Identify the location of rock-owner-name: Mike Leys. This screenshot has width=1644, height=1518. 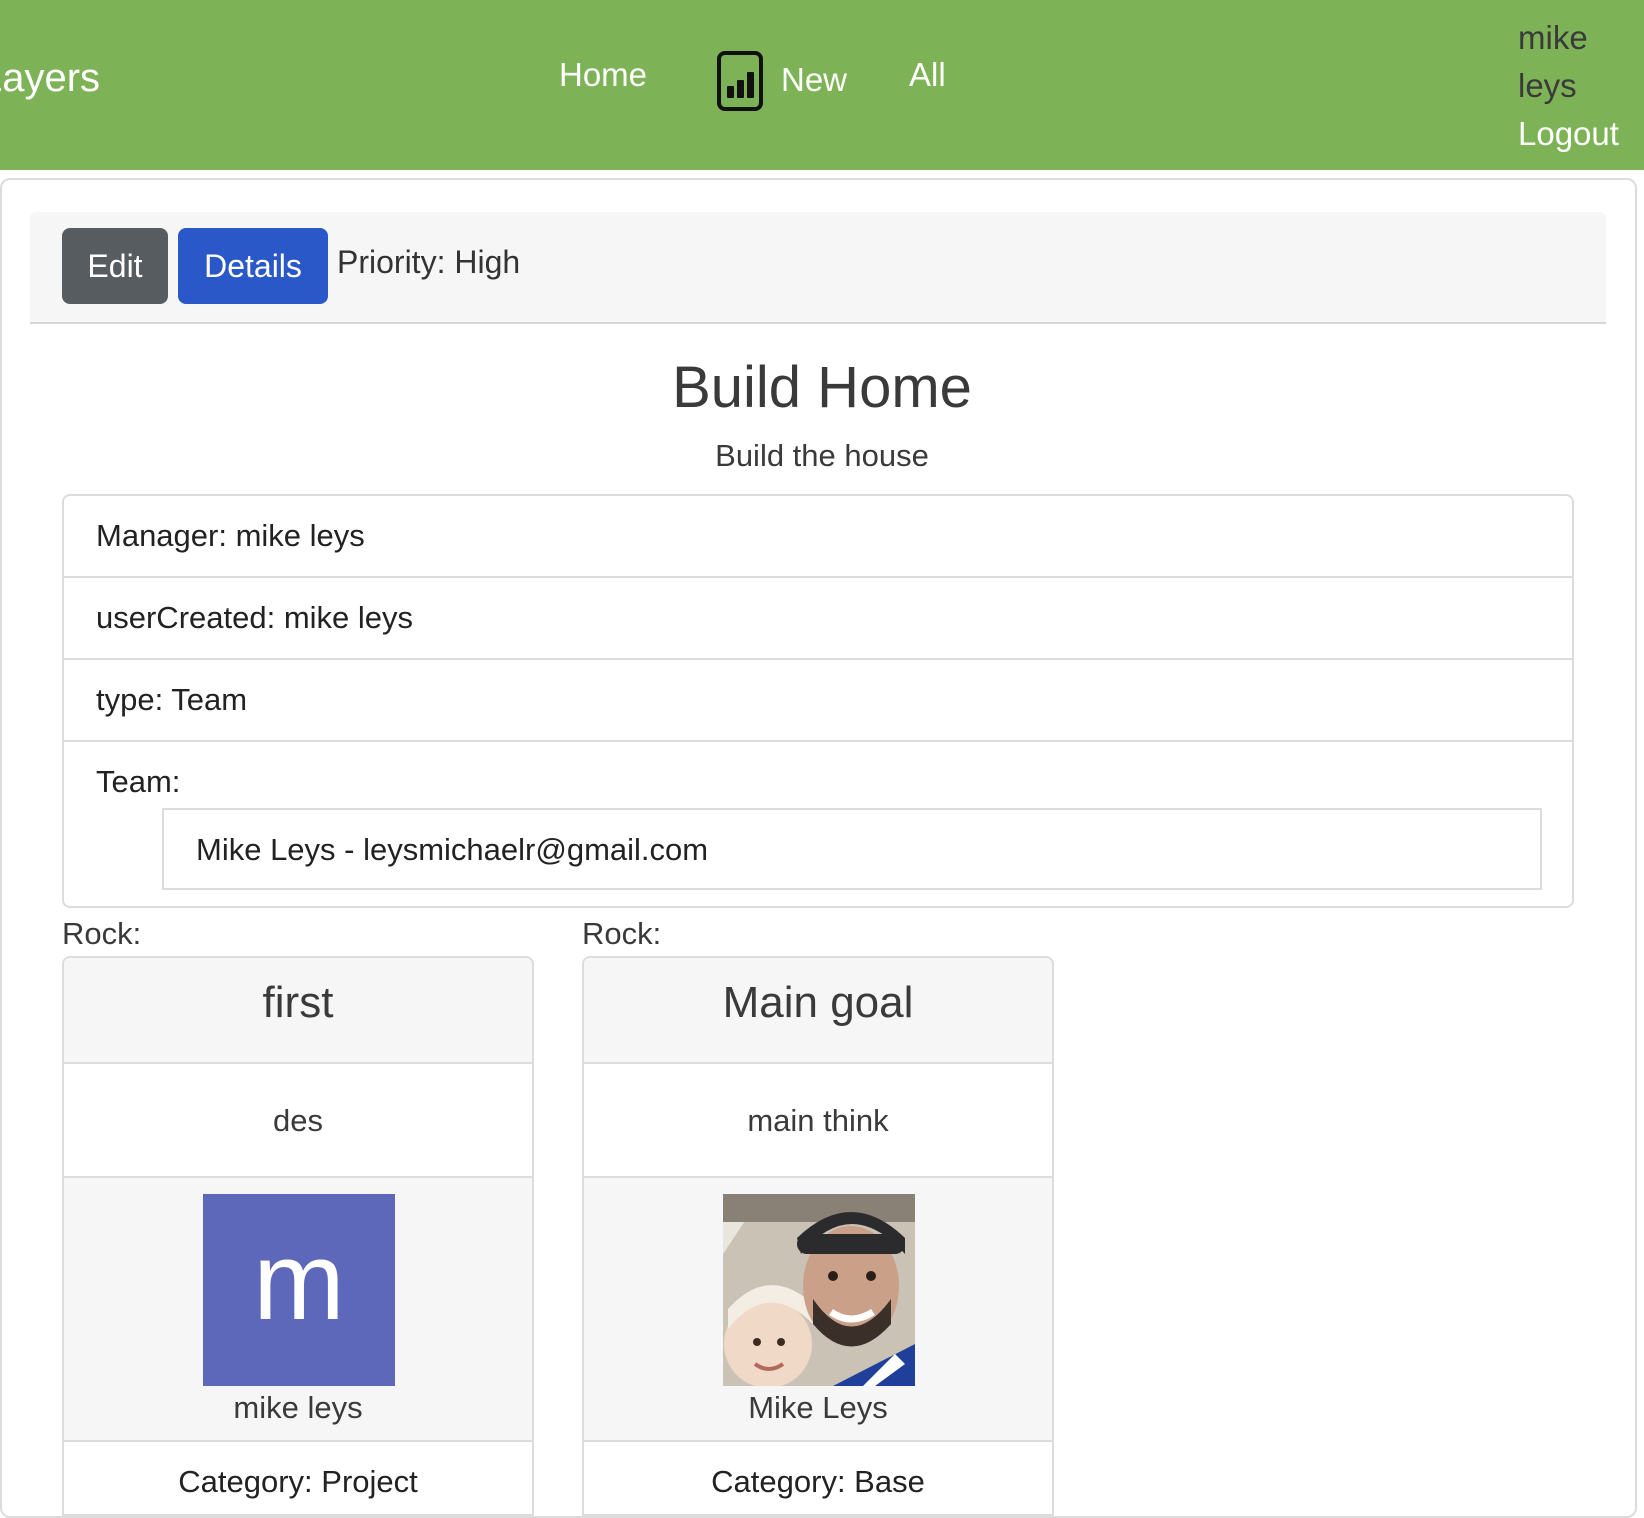
(818, 1407).